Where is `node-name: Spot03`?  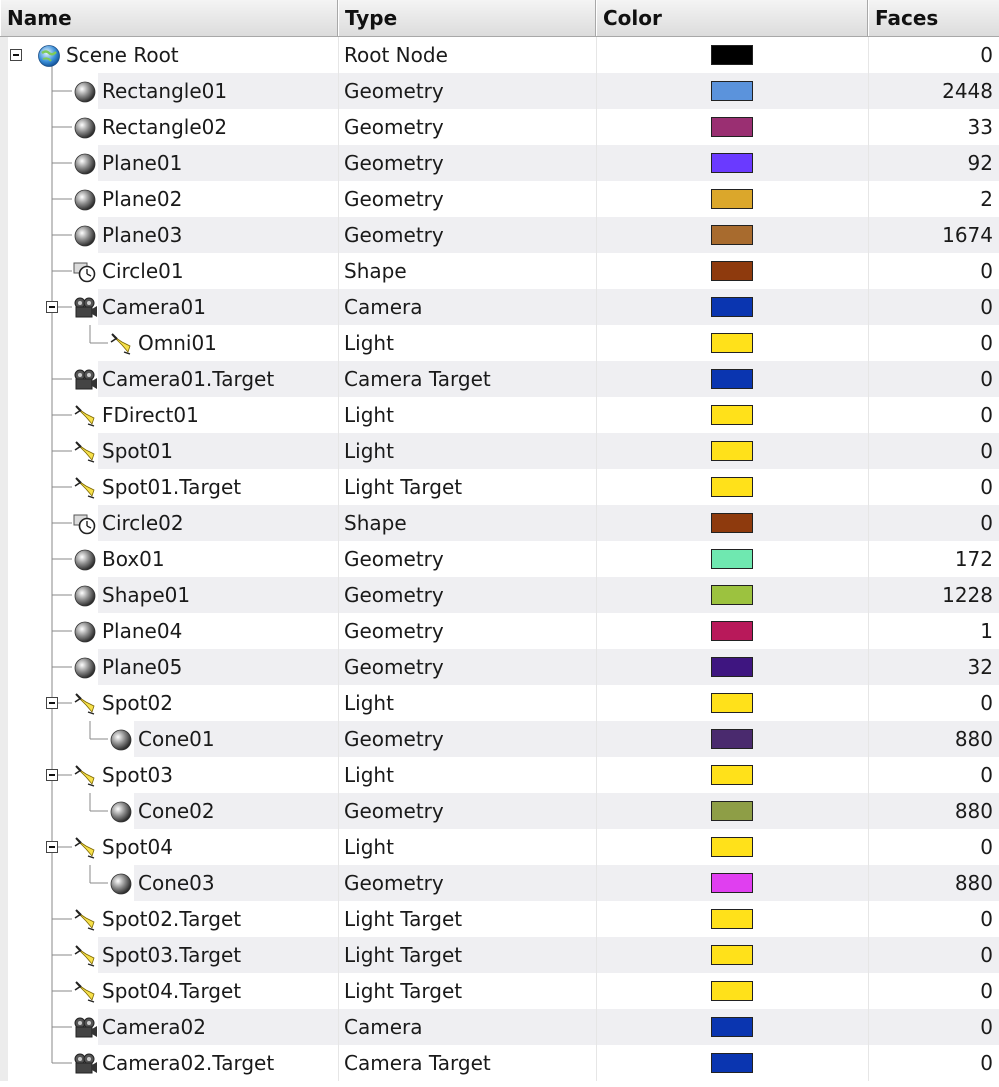
node-name: Spot03 is located at coordinates (137, 775).